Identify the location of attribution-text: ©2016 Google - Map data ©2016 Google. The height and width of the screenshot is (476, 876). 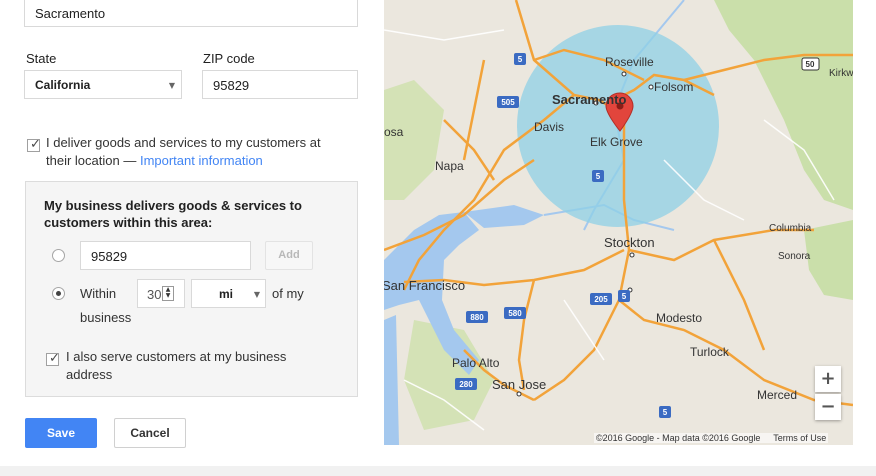
(678, 438).